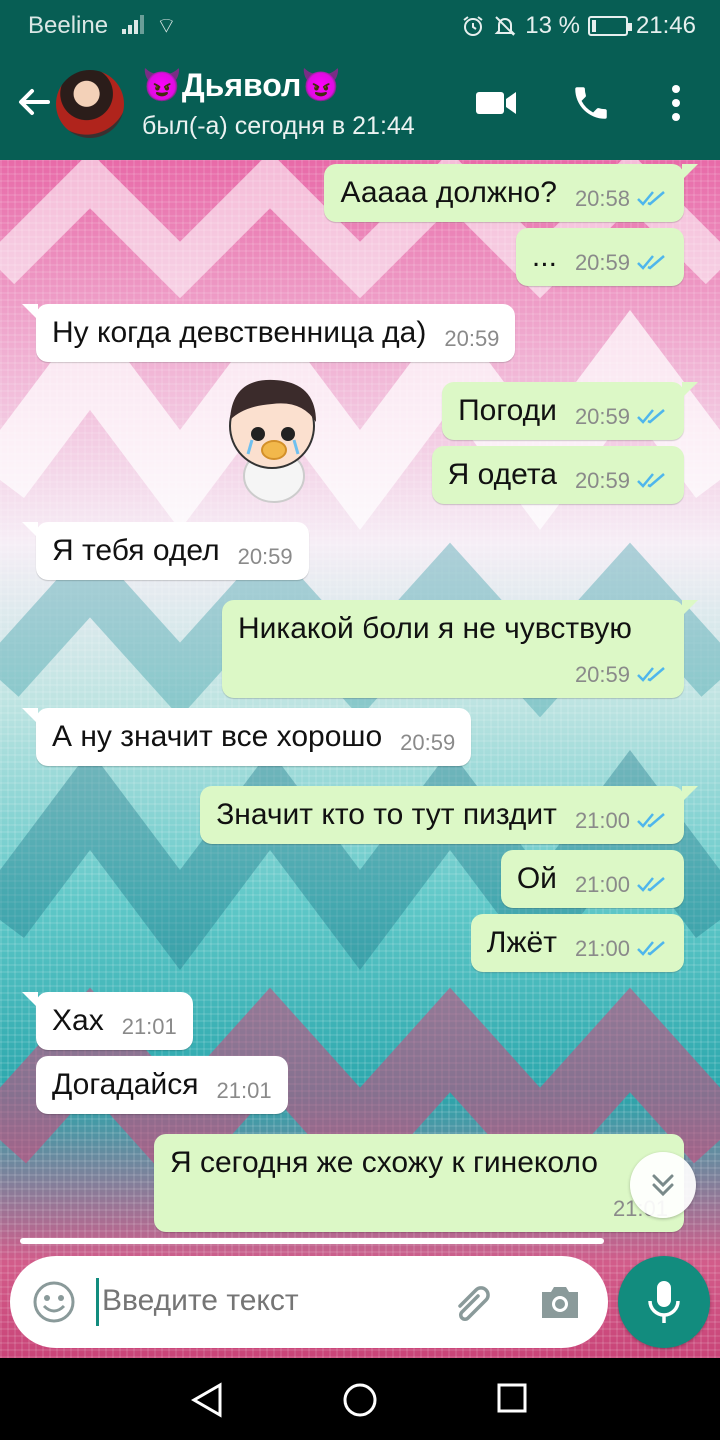  I want to click on scroll-down-icon, so click(663, 1185).